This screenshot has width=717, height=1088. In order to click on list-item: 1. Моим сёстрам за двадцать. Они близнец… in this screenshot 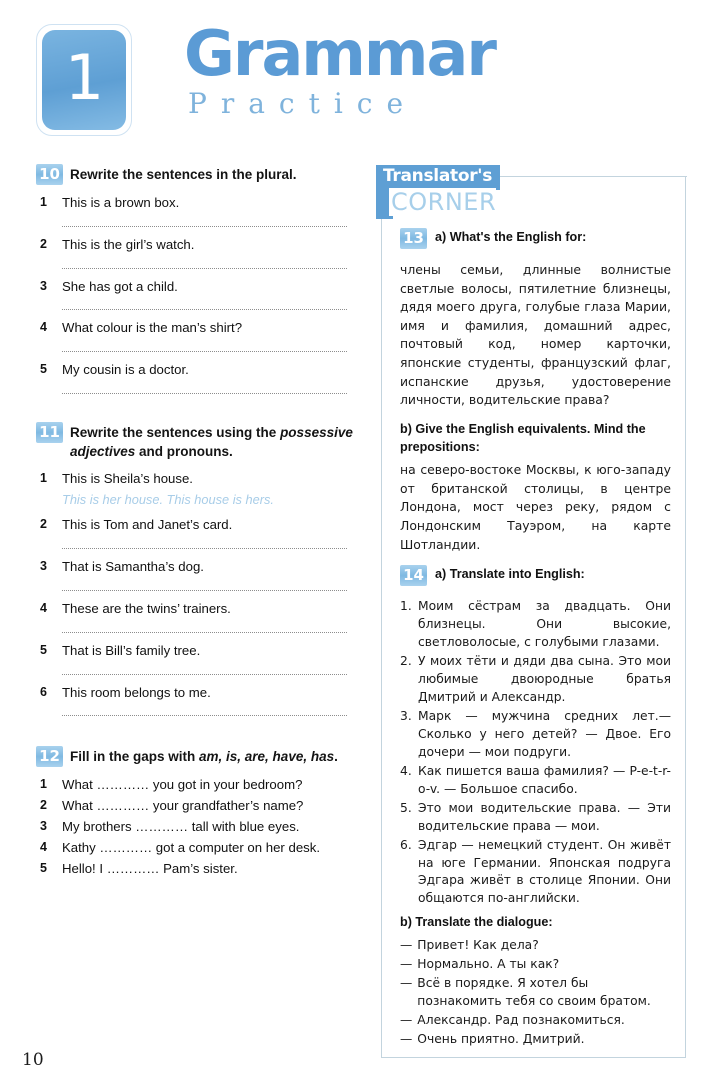, I will do `click(535, 625)`.